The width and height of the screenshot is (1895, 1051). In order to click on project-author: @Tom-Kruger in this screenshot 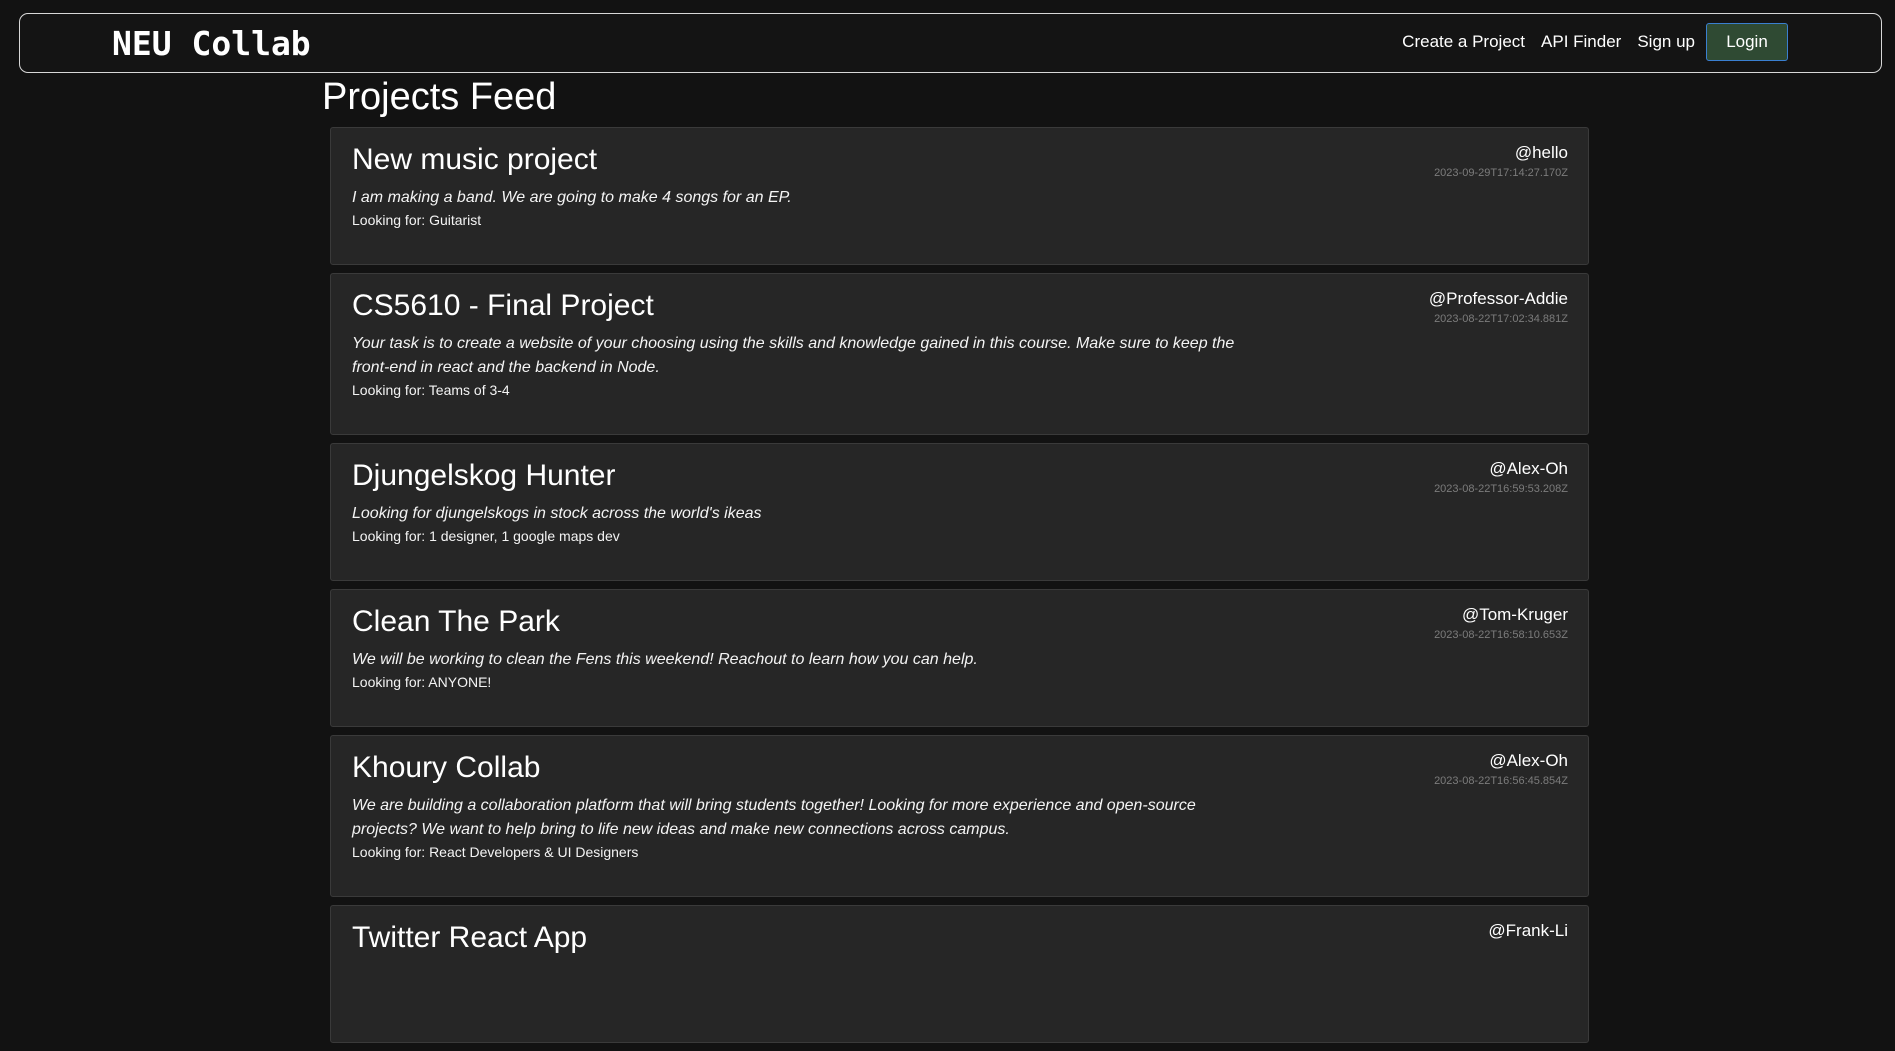, I will do `click(1501, 615)`.